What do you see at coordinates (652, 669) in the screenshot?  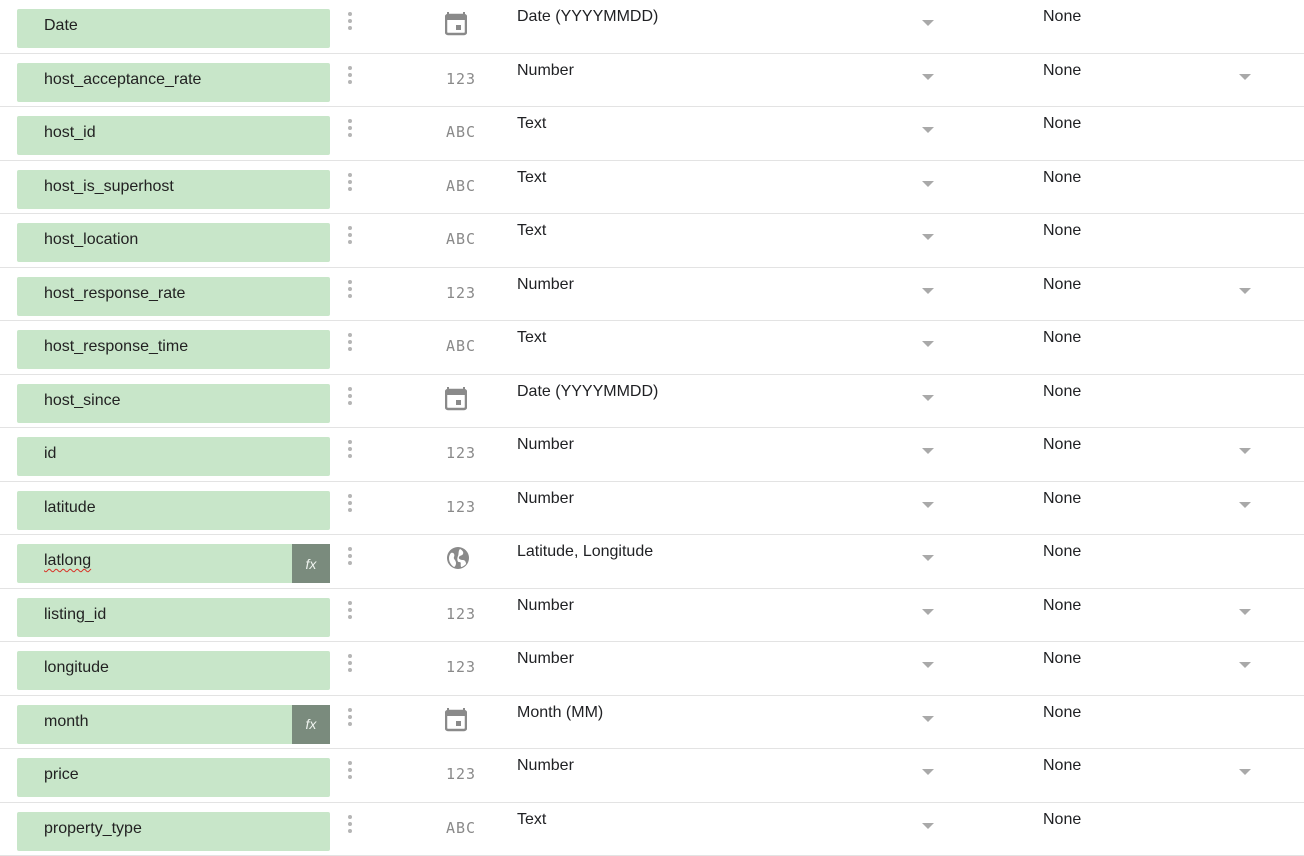 I see `field-row: longitude123NumberNone` at bounding box center [652, 669].